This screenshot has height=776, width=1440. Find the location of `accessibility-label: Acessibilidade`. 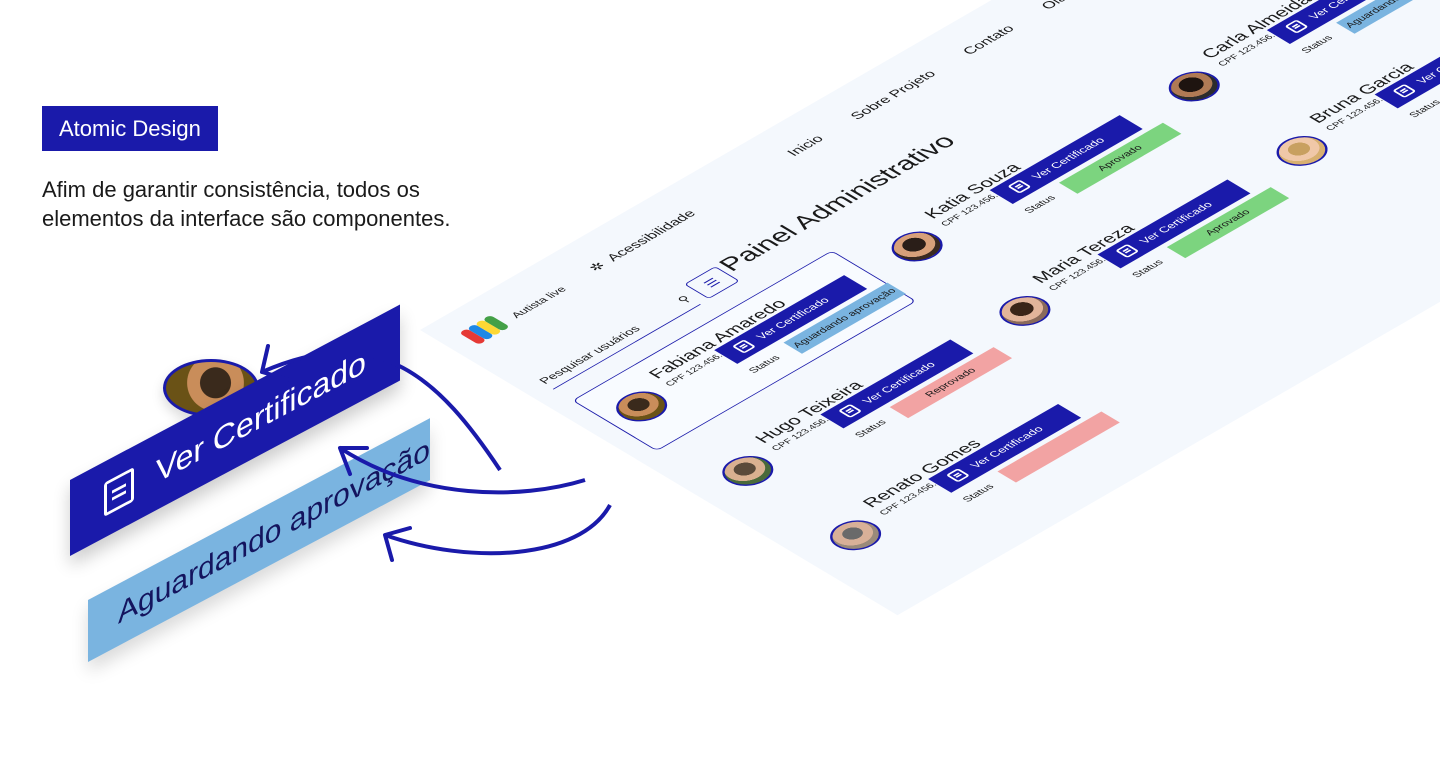

accessibility-label: Acessibilidade is located at coordinates (651, 235).